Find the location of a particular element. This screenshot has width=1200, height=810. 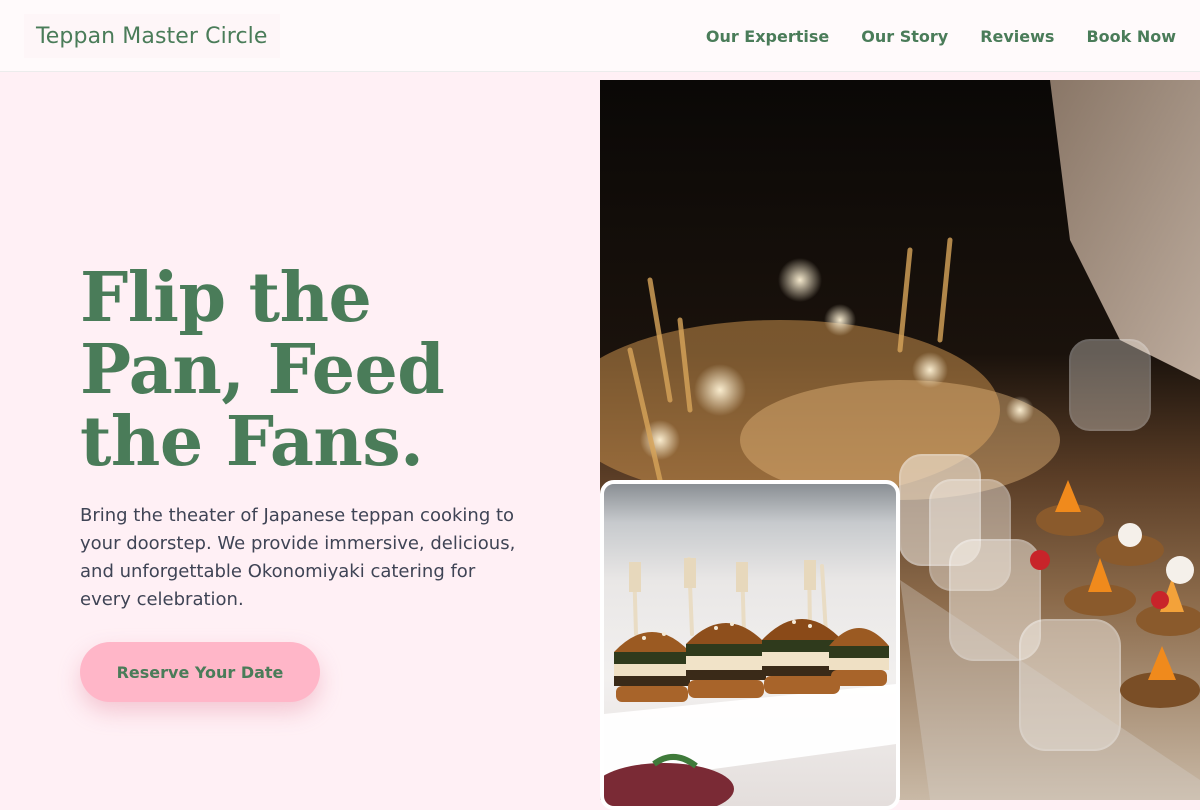

site-logo: Teppan Master Circle is located at coordinates (152, 36).